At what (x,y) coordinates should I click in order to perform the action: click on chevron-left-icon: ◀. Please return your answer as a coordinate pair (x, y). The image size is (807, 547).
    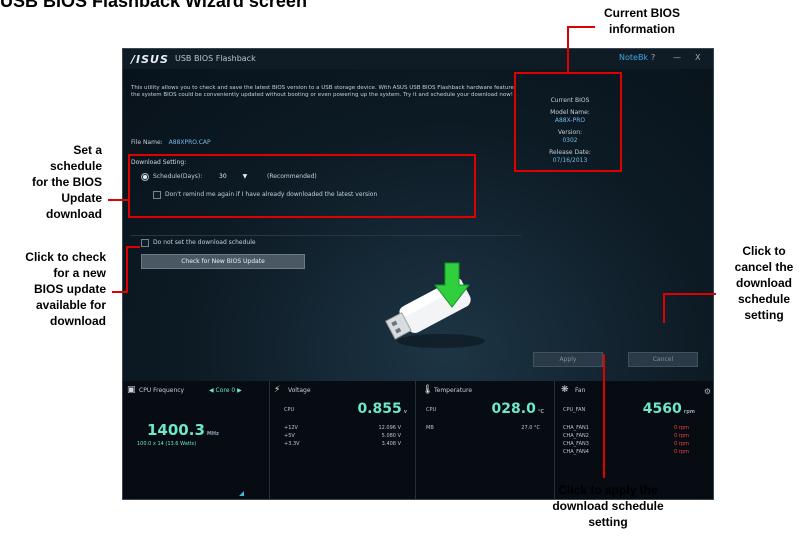
    Looking at the image, I should click on (211, 390).